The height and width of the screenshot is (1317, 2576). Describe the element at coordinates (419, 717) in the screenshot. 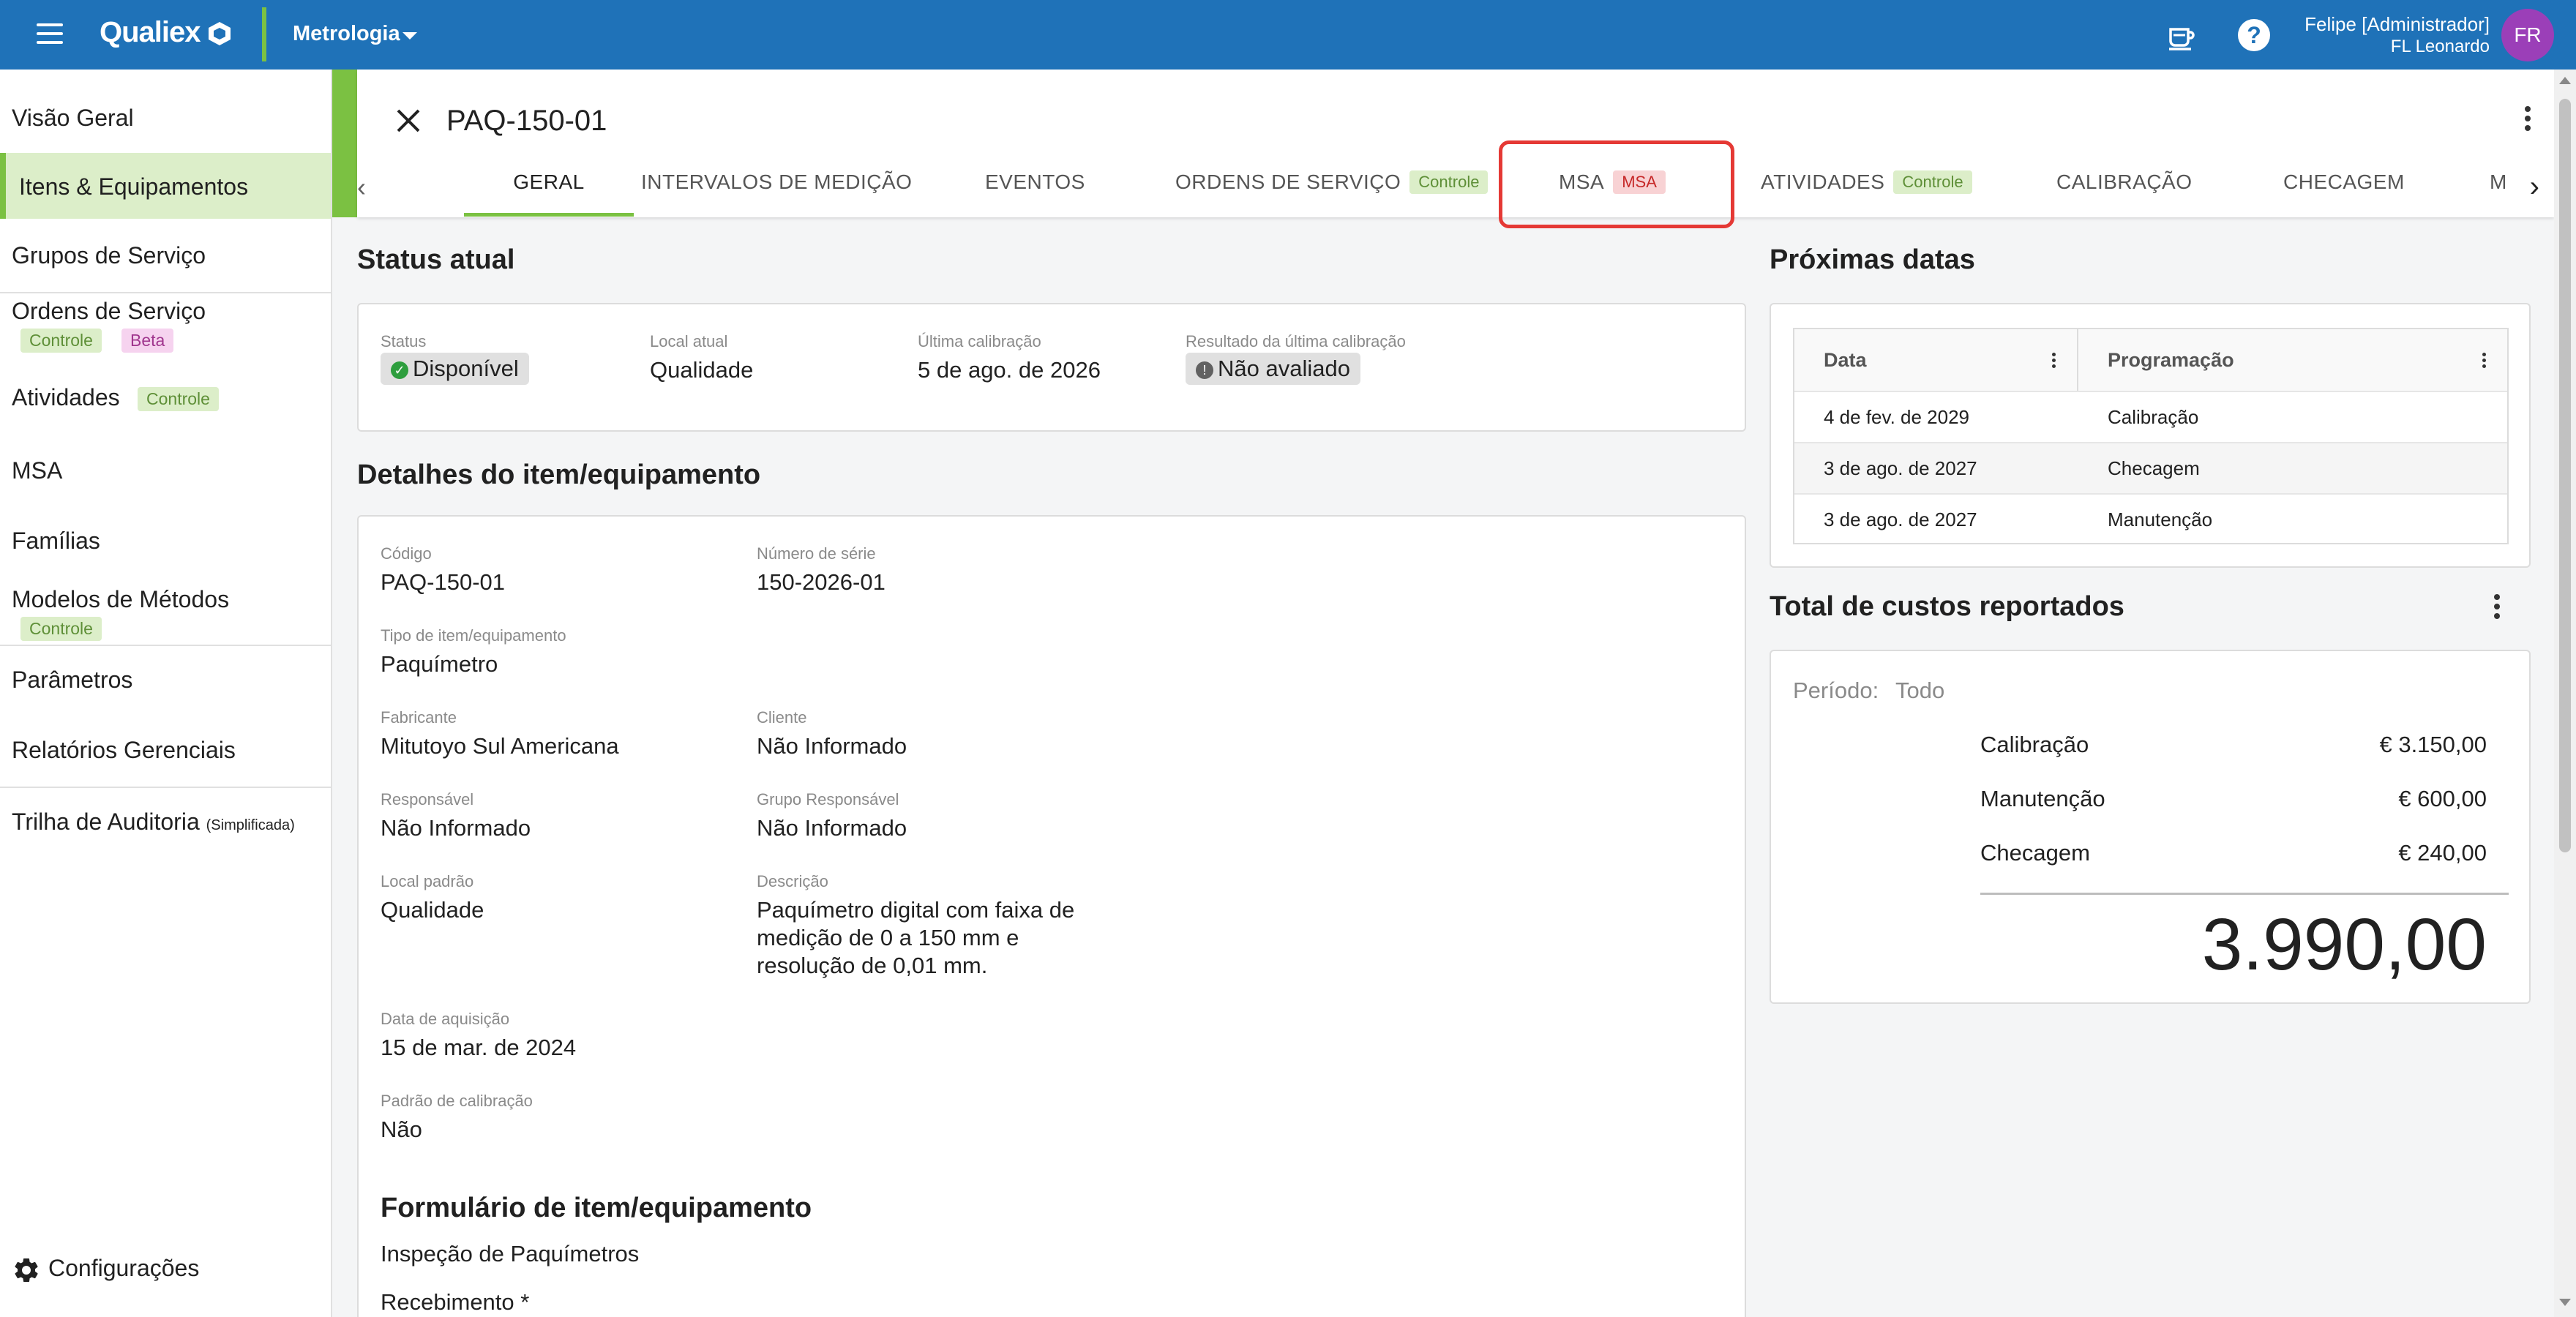

I see `fabricante-label: Fabricante` at that location.